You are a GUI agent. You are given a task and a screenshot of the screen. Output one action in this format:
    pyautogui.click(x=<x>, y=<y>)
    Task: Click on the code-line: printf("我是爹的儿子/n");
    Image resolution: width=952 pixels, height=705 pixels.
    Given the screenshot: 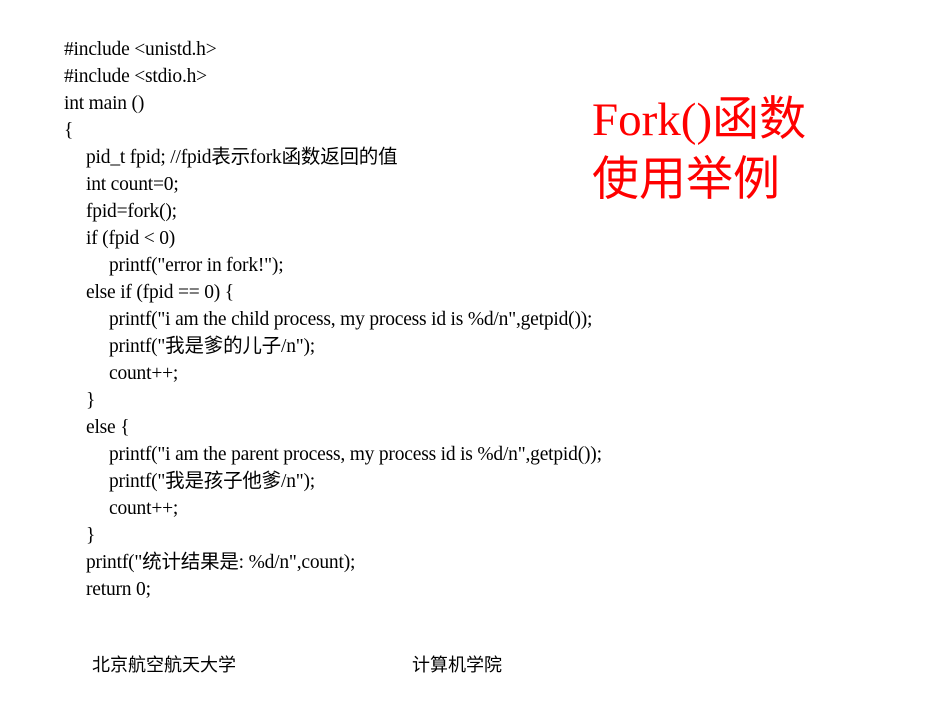 What is the action you would take?
    pyautogui.click(x=212, y=346)
    